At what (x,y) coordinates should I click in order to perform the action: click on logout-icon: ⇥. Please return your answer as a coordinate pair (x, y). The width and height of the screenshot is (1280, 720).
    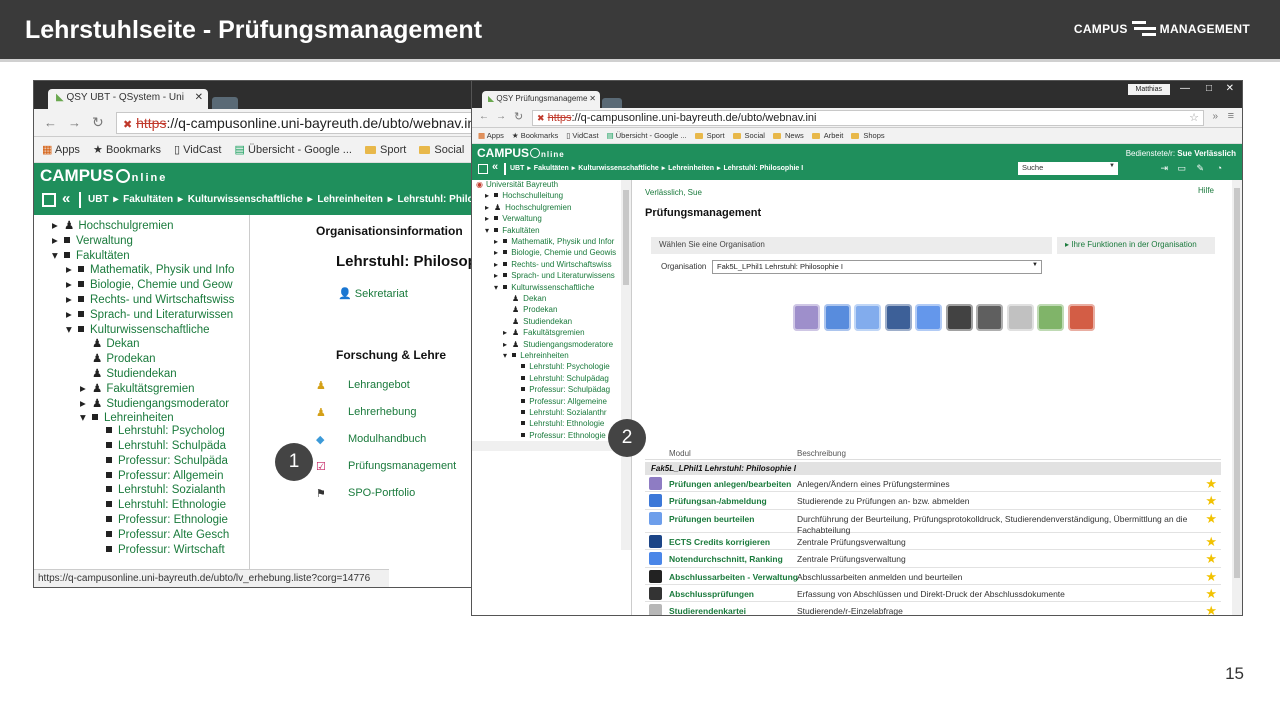
    Looking at the image, I should click on (1164, 168).